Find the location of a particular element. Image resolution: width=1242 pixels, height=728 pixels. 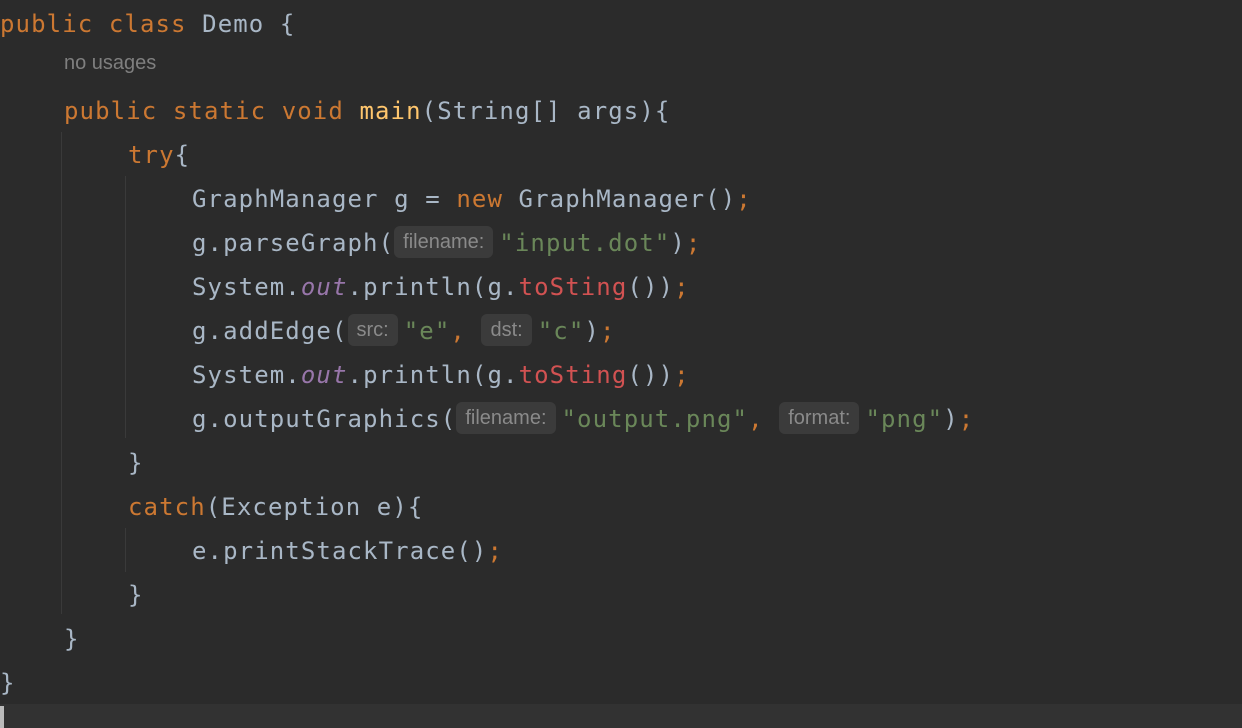

code-line-main-decl: public static void main(String[] args){ is located at coordinates (367, 111).